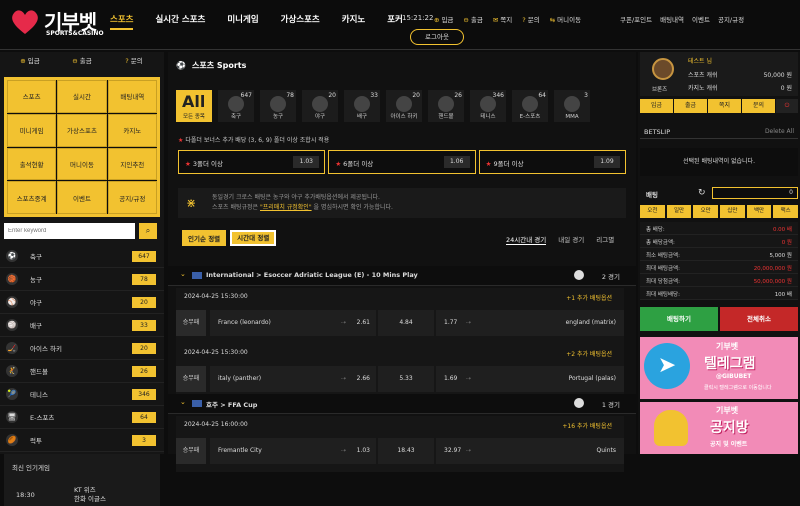 The width and height of the screenshot is (800, 506). What do you see at coordinates (719, 280) in the screenshot?
I see `bet-info-row: 최대 당첨금액: 50,000,000 원` at bounding box center [719, 280].